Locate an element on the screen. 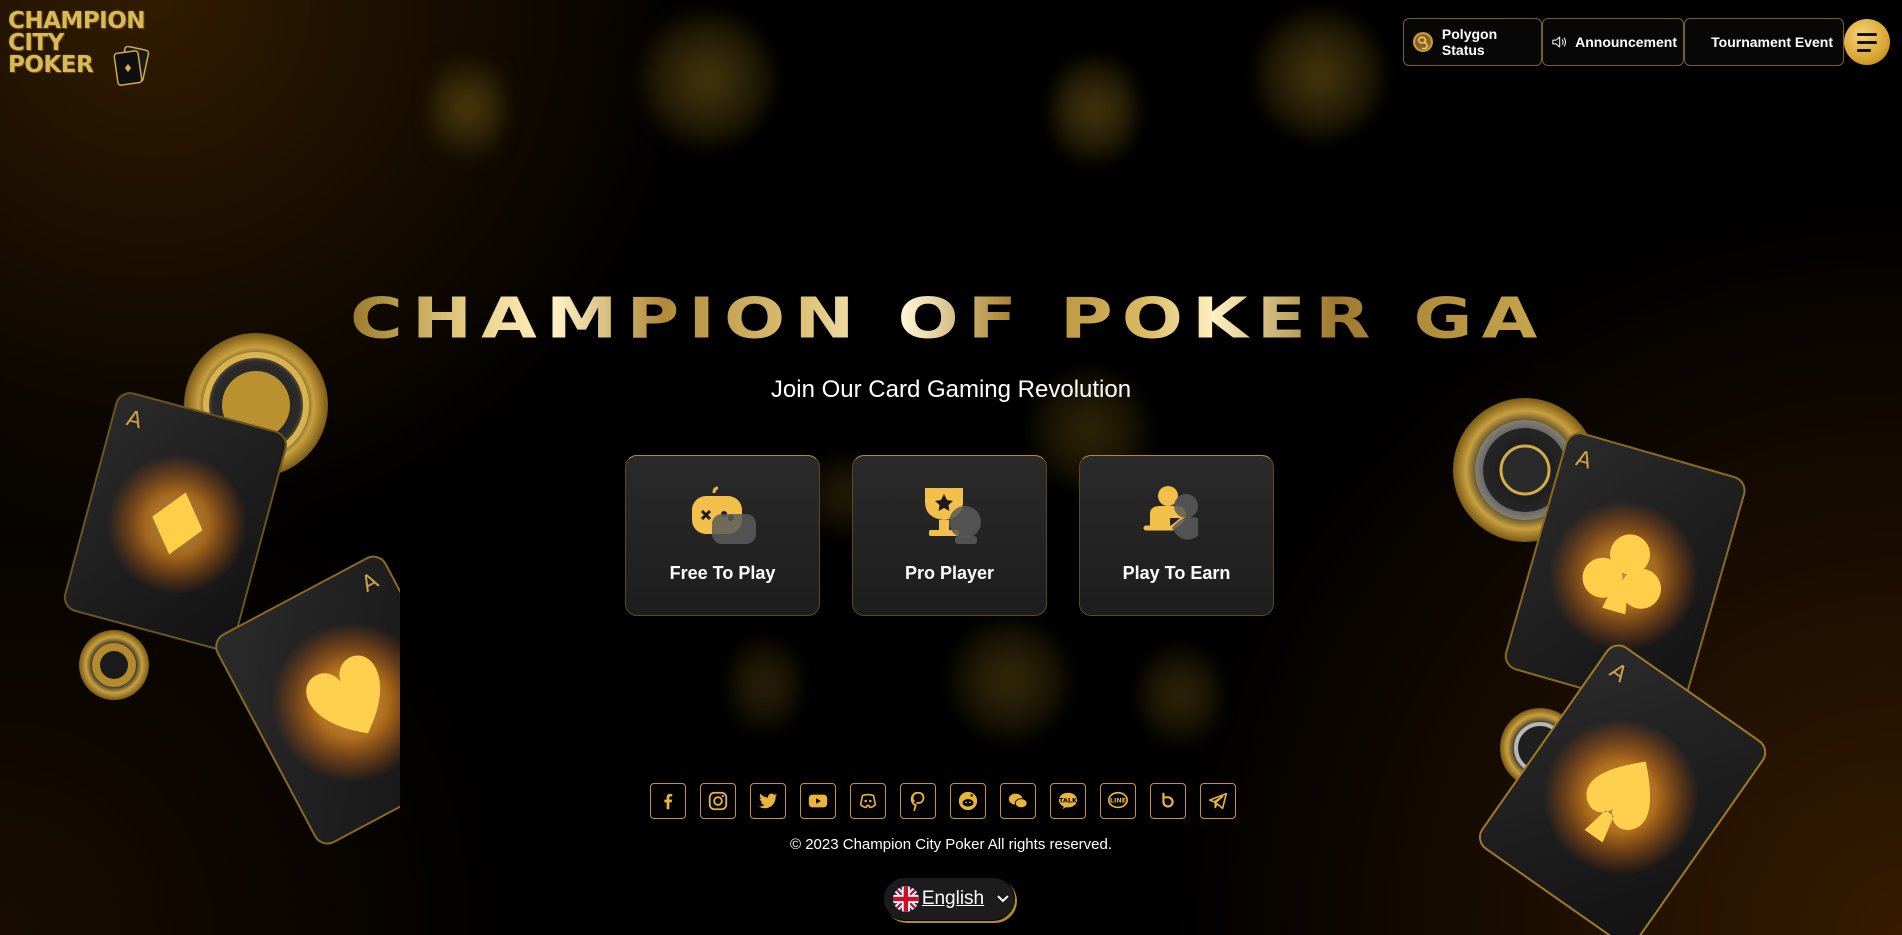 This screenshot has height=935, width=1902. language-selector: English is located at coordinates (949, 899).